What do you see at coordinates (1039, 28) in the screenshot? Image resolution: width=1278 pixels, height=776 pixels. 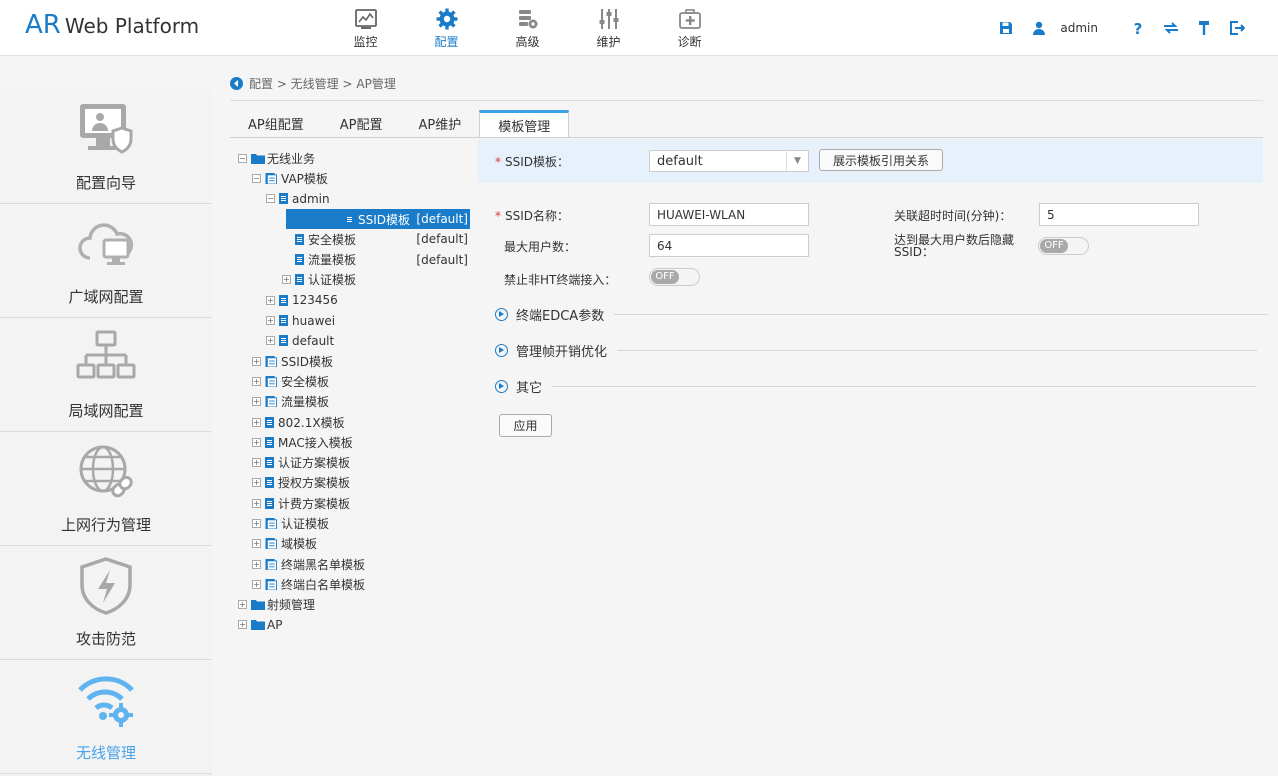 I see `user-icon` at bounding box center [1039, 28].